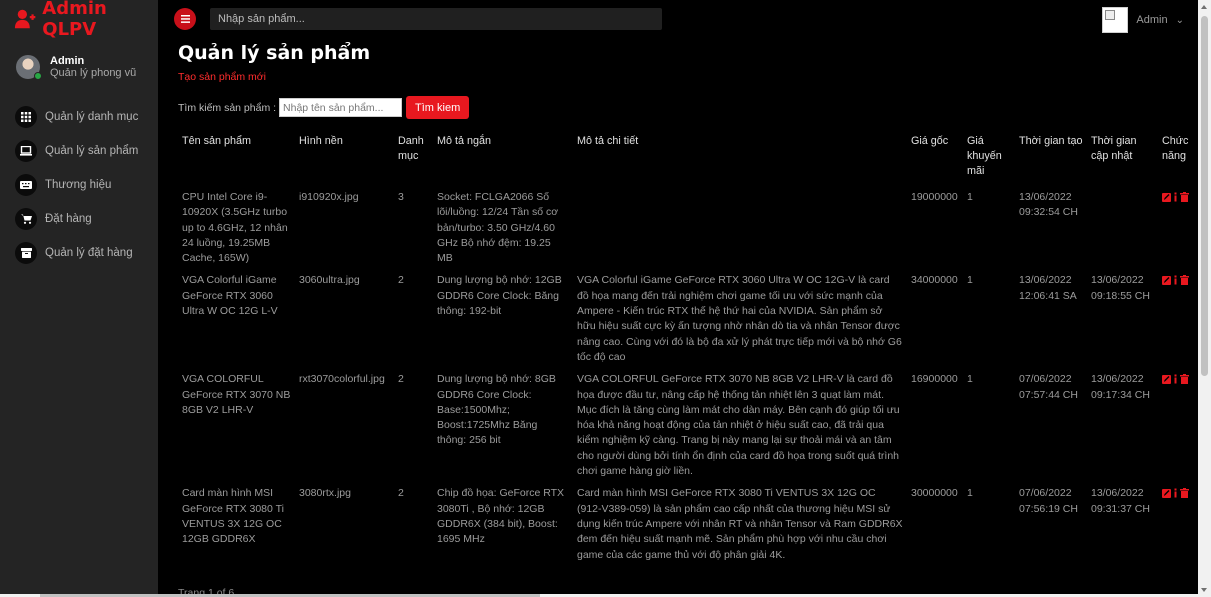 This screenshot has height=597, width=1211. Describe the element at coordinates (1204, 590) in the screenshot. I see `scroll-down-icon` at that location.